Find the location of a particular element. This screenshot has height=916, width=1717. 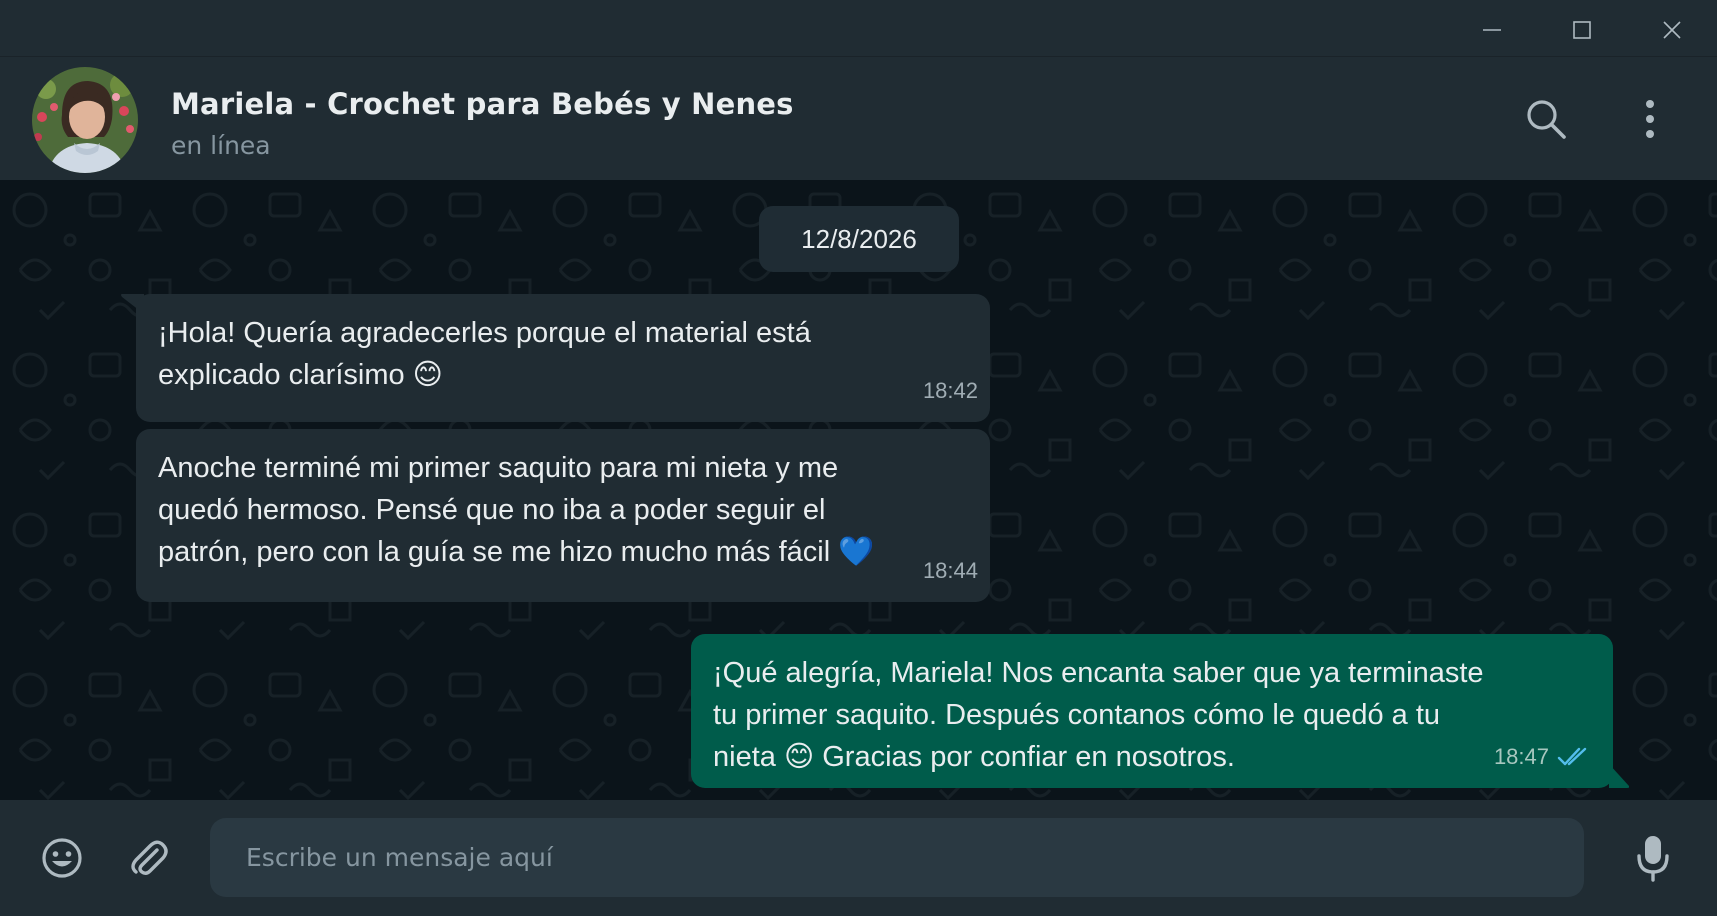

microphone-icon is located at coordinates (1653, 858).